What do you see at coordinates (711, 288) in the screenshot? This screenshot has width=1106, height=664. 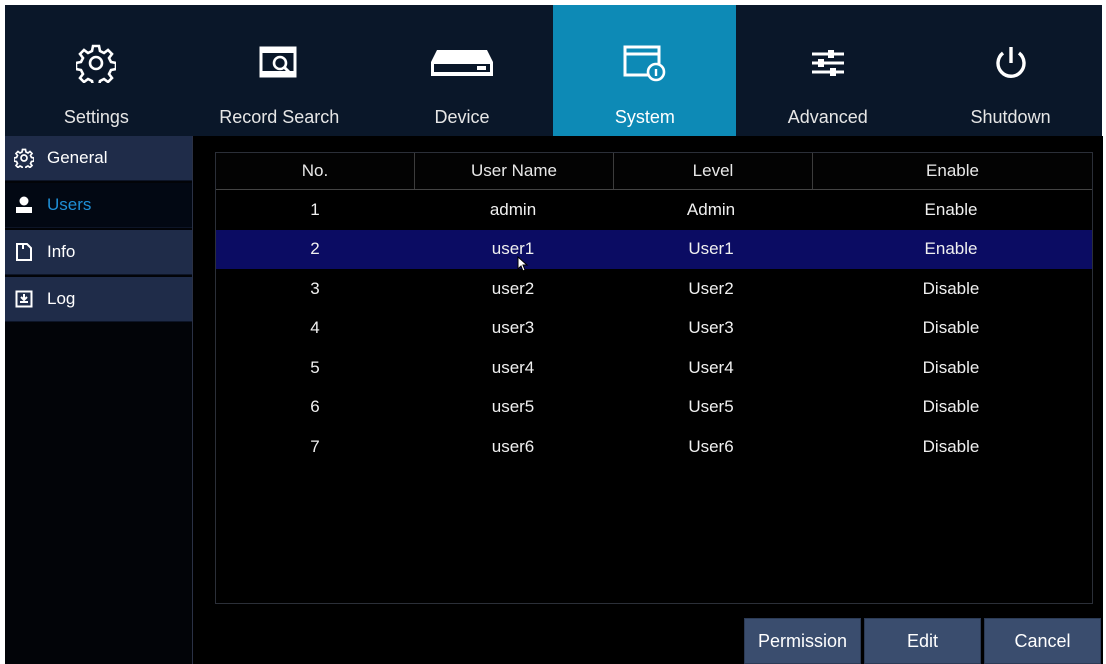 I see `cell-level: User2` at bounding box center [711, 288].